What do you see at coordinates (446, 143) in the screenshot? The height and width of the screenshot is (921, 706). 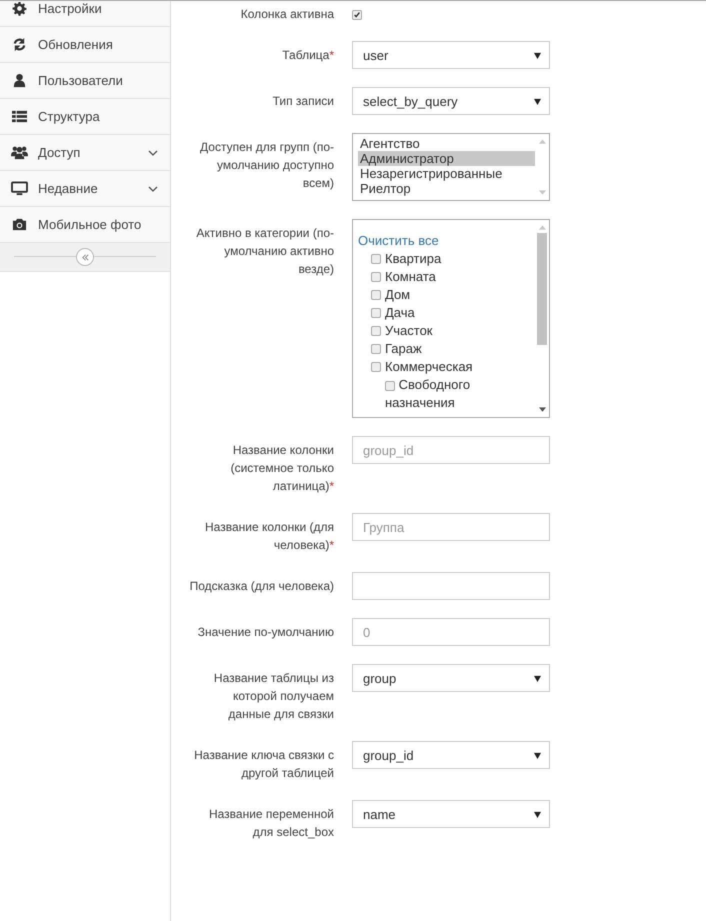 I see `list-option: Агентство` at bounding box center [446, 143].